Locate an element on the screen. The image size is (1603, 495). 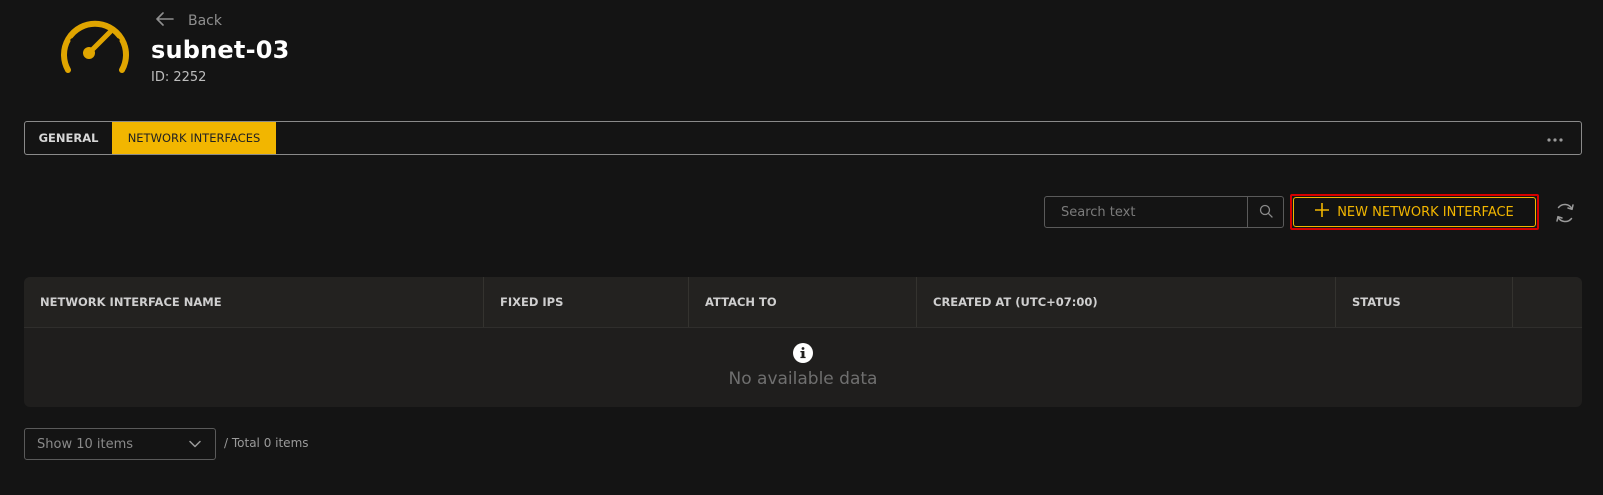
back-link: Back is located at coordinates (189, 21).